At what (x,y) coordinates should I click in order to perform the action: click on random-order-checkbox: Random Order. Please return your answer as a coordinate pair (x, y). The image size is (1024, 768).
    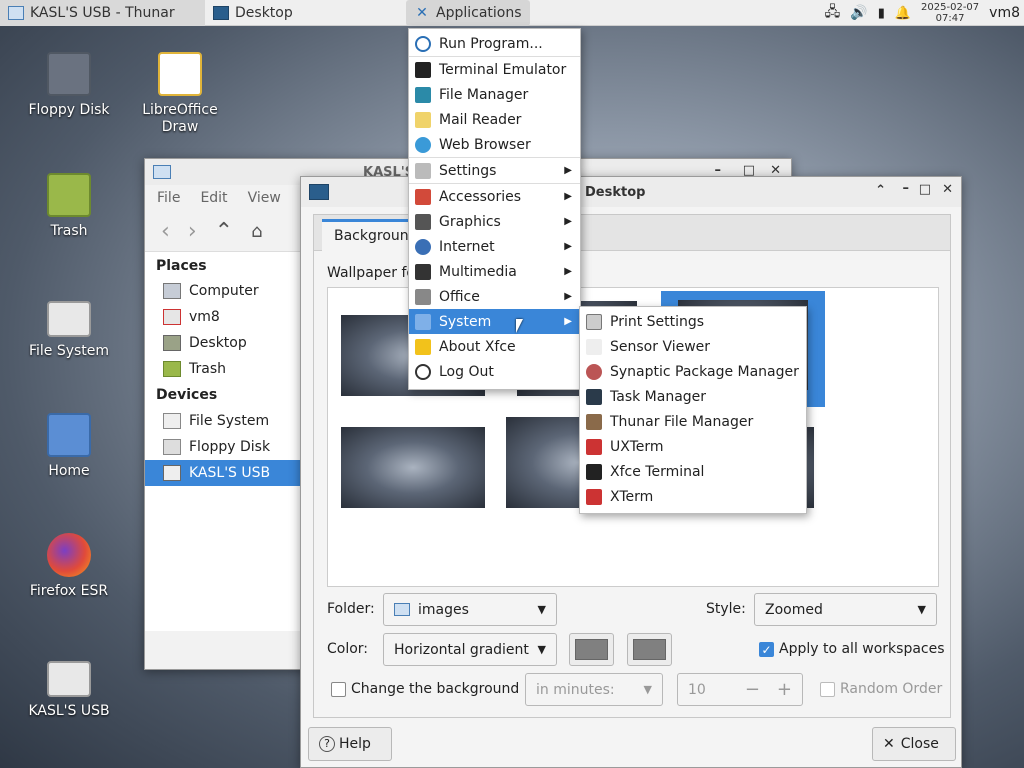
    Looking at the image, I should click on (881, 689).